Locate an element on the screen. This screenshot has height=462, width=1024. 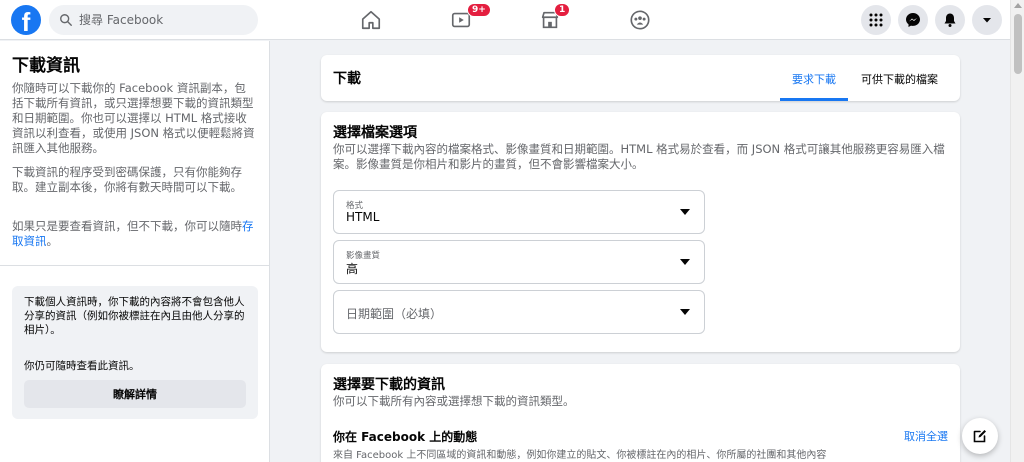
messenger-icon is located at coordinates (913, 20).